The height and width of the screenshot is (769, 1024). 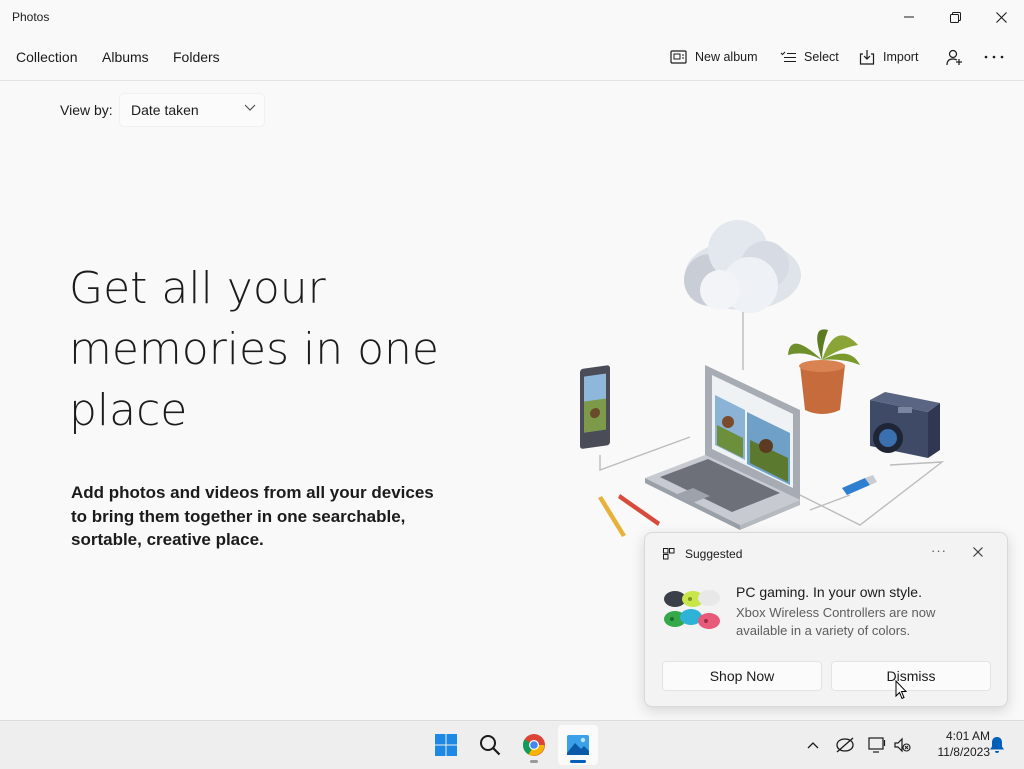 I want to click on new-album-button: New album, so click(x=714, y=57).